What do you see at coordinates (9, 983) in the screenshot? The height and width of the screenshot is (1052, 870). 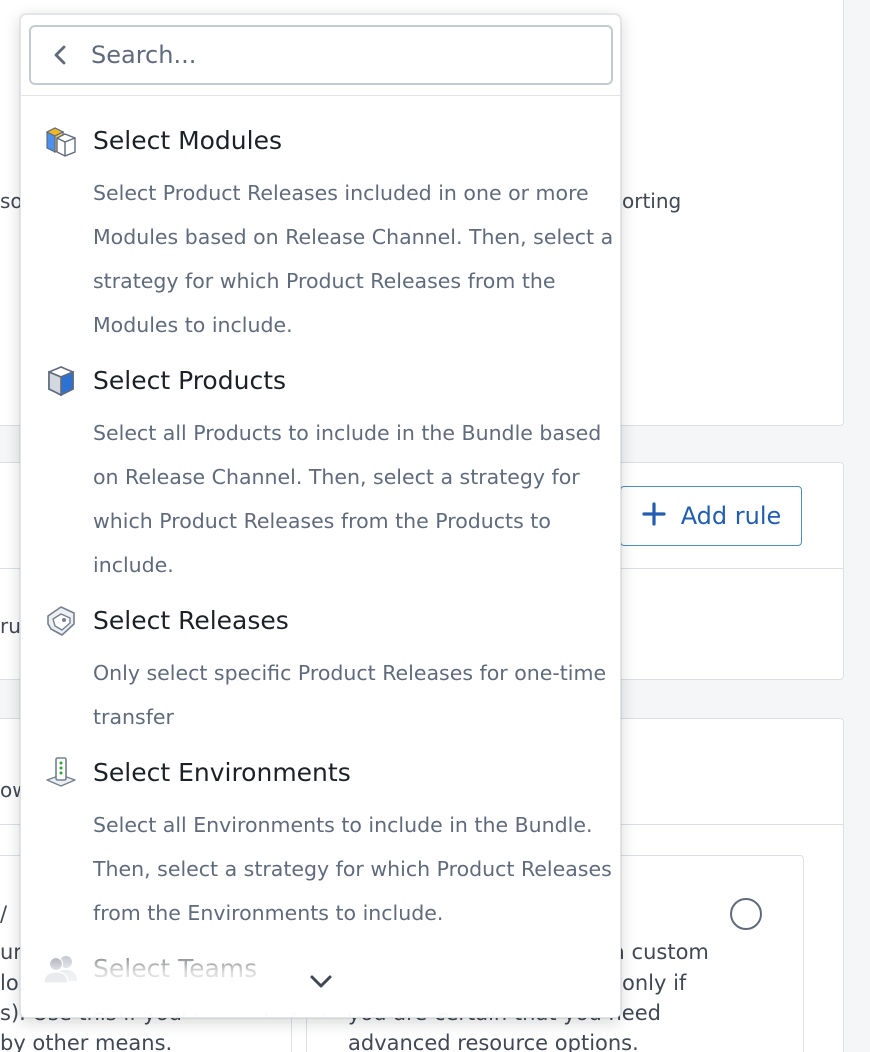 I see `background-text-fragment: lo` at bounding box center [9, 983].